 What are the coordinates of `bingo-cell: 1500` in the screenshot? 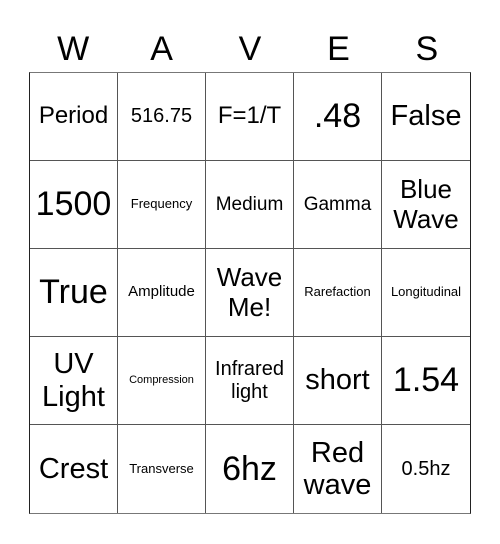 It's located at (74, 205).